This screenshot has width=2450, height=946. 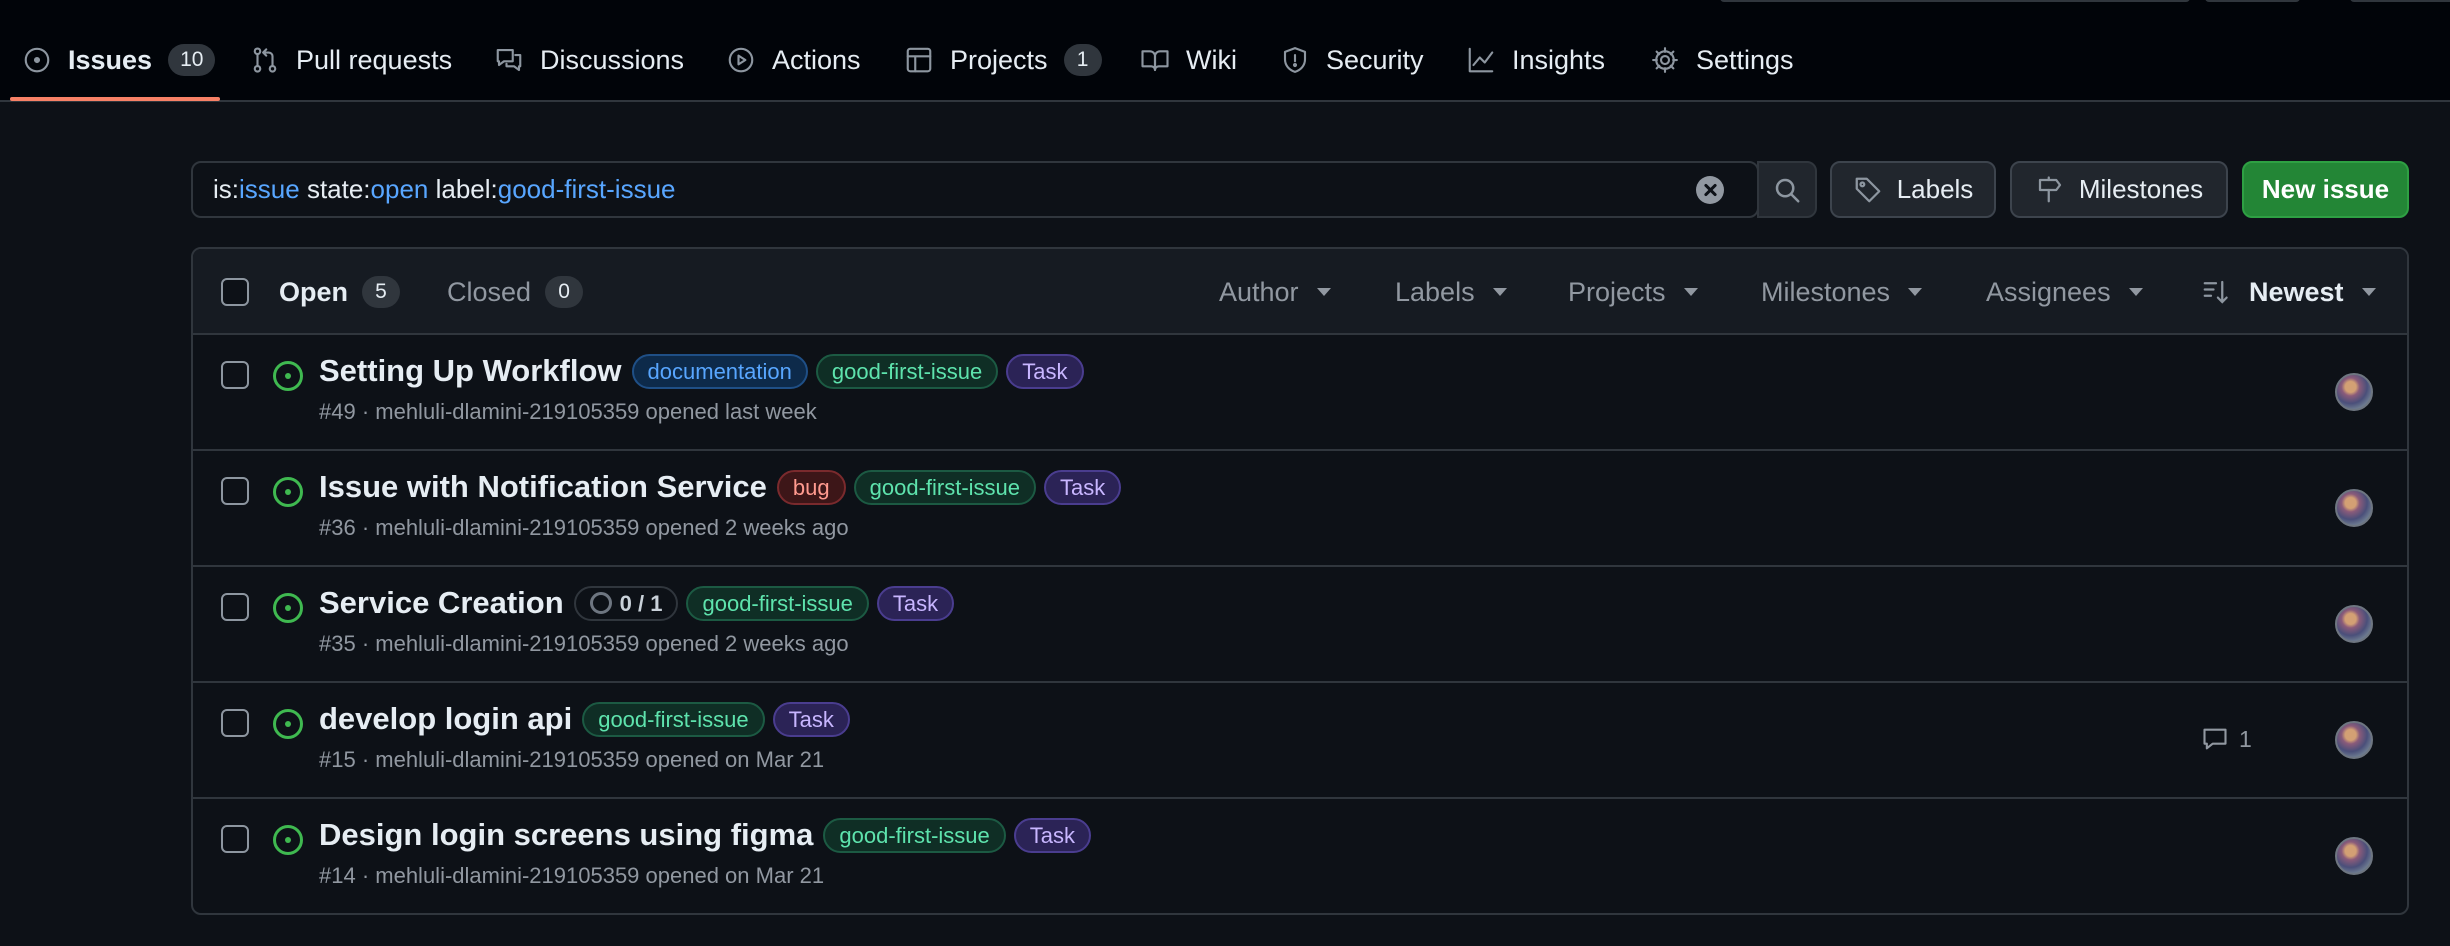 I want to click on tab-pull-requests: Pull requests, so click(x=351, y=60).